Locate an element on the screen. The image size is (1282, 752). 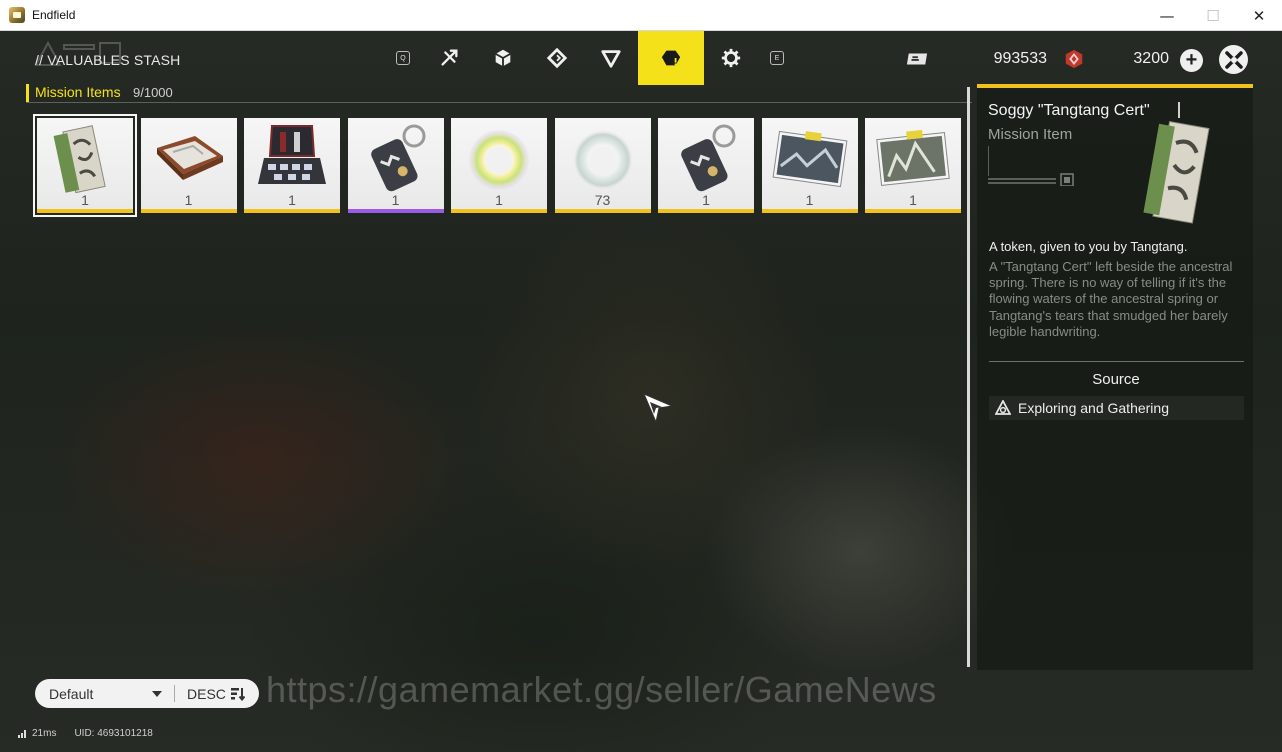
item-card-tag-keychain: 1 is located at coordinates (395, 165).